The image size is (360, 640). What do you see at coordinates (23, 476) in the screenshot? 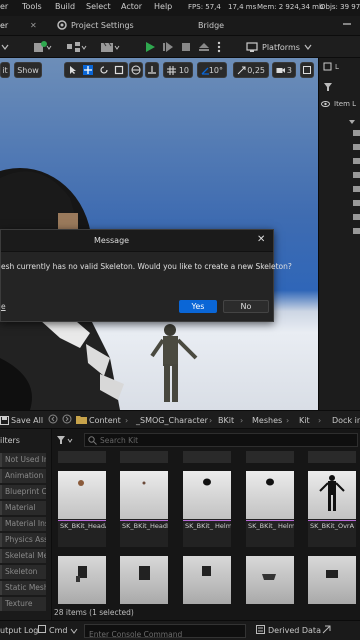
I see `filter-animation: Animation S` at bounding box center [23, 476].